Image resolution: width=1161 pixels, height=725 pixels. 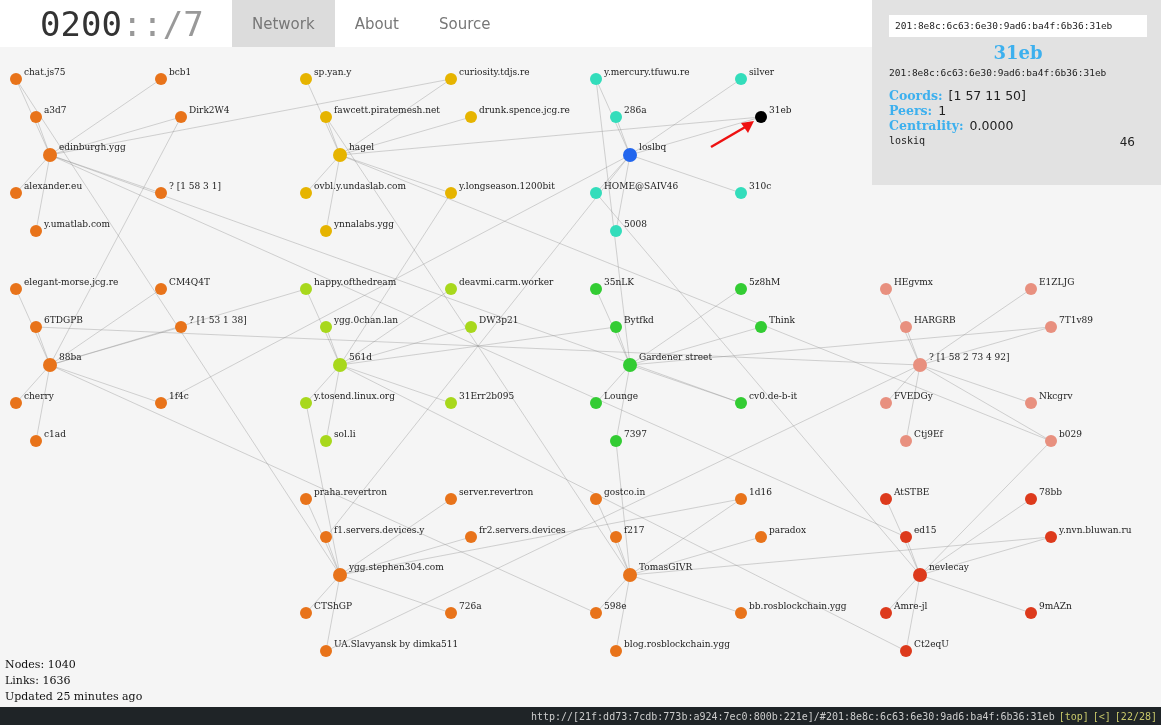 What do you see at coordinates (1018, 25) in the screenshot?
I see `search-field: 201:8e8c:6c63:6e30:9ad6:ba4f:6b36:31eb` at bounding box center [1018, 25].